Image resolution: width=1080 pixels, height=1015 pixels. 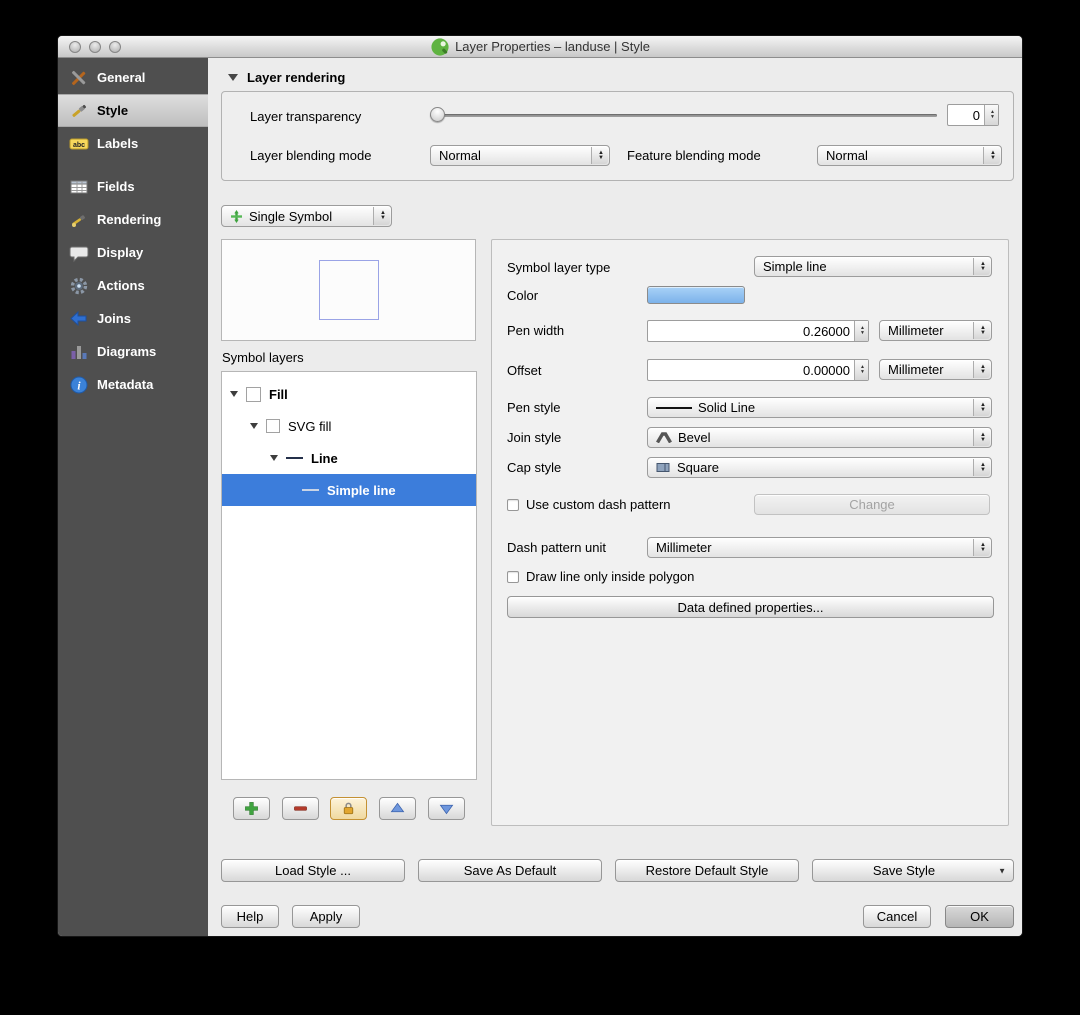 What do you see at coordinates (819, 547) in the screenshot?
I see `dash-pattern-unit-select: Millimeter` at bounding box center [819, 547].